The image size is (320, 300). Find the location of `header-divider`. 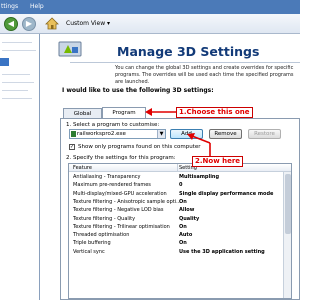

header-divider is located at coordinates (185, 62).